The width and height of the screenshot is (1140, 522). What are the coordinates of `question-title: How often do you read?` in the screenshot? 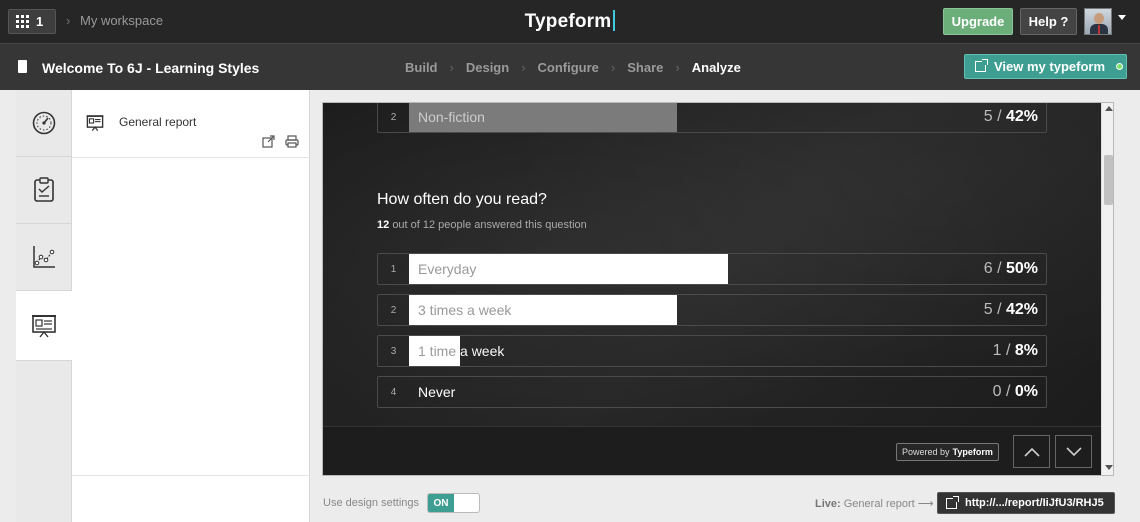 It's located at (462, 199).